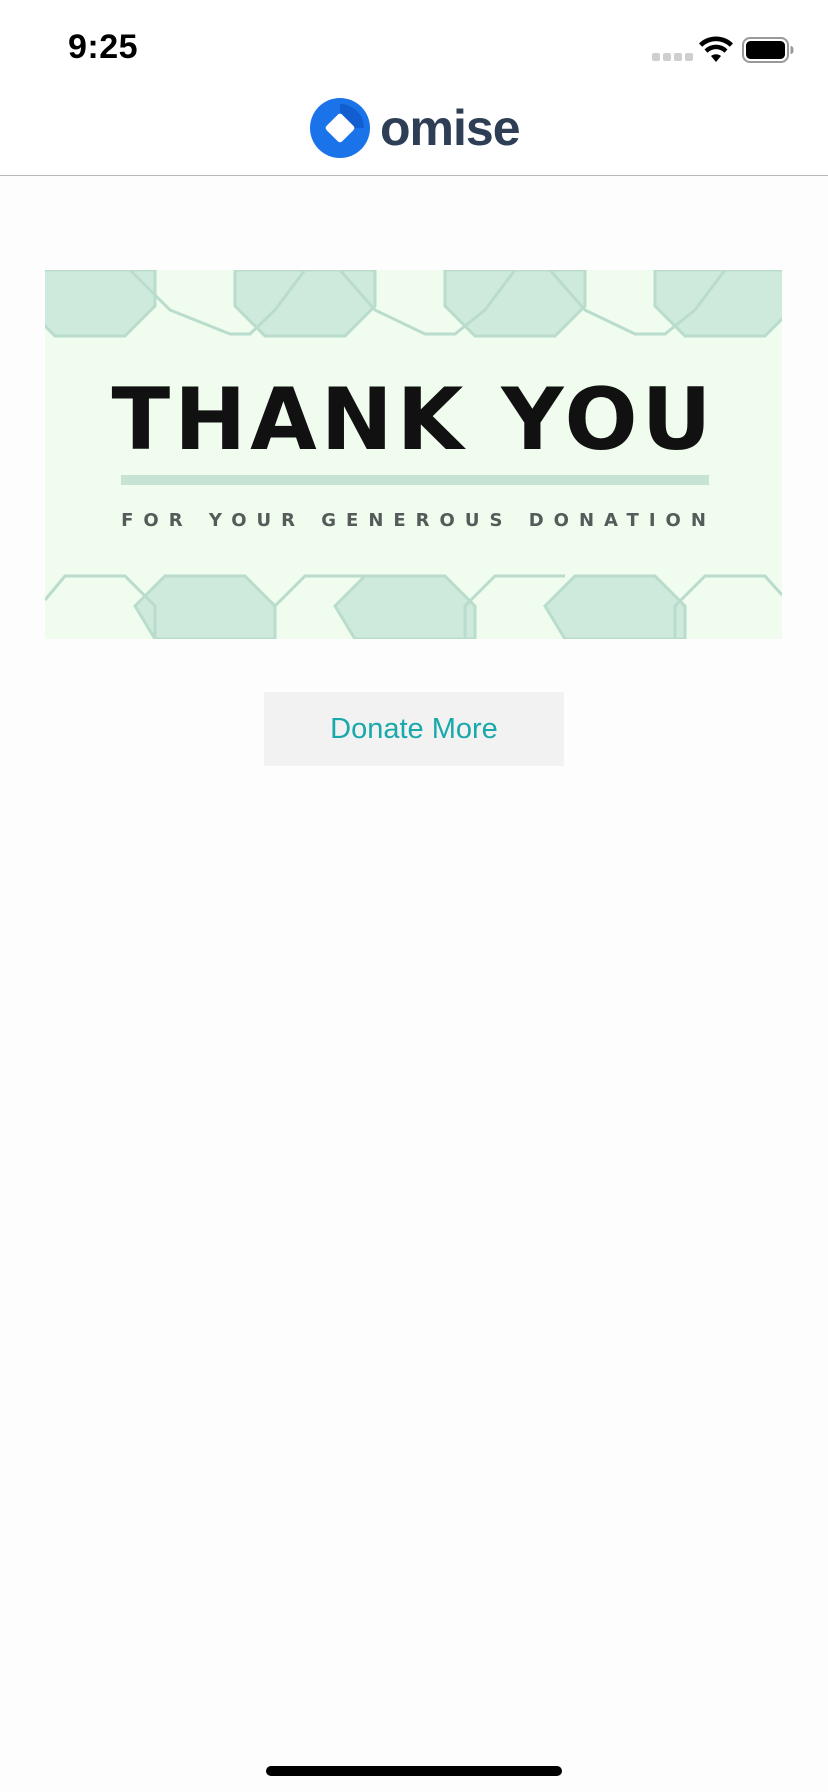 This screenshot has height=1792, width=828. Describe the element at coordinates (716, 49) in the screenshot. I see `wifi-icon` at that location.